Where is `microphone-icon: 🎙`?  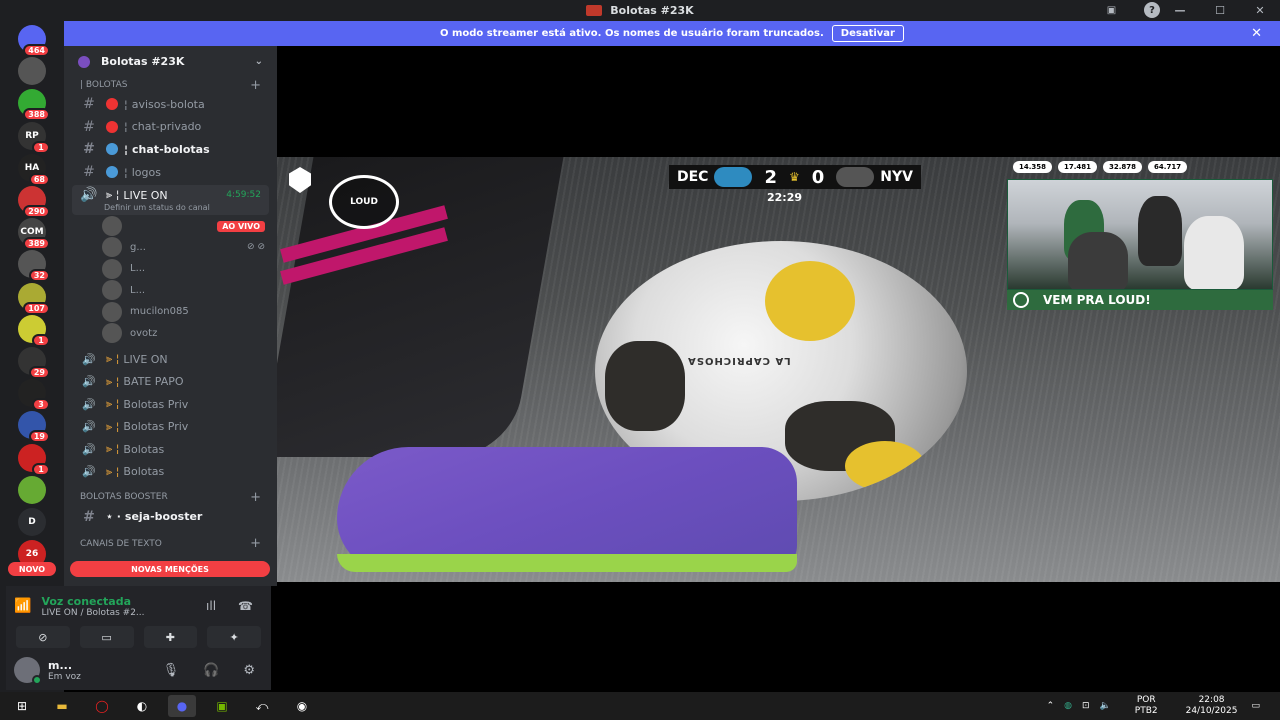 microphone-icon: 🎙 is located at coordinates (171, 670).